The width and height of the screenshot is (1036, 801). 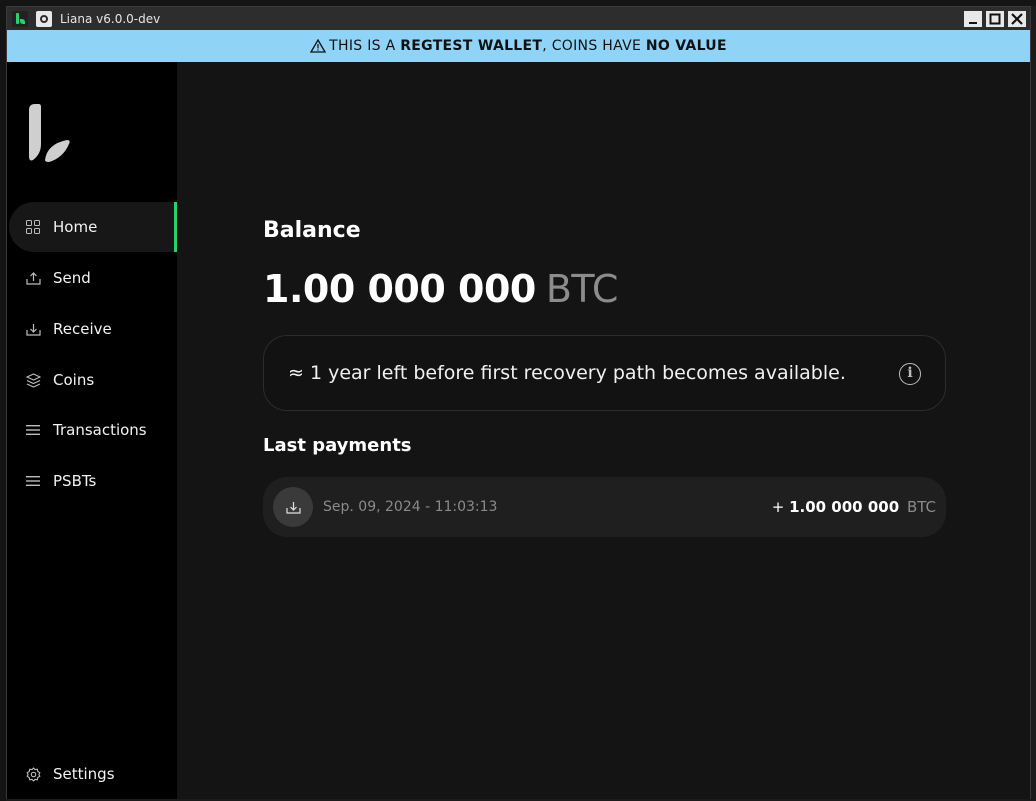 What do you see at coordinates (110, 18) in the screenshot?
I see `window-title: Liana v6.0.0-dev` at bounding box center [110, 18].